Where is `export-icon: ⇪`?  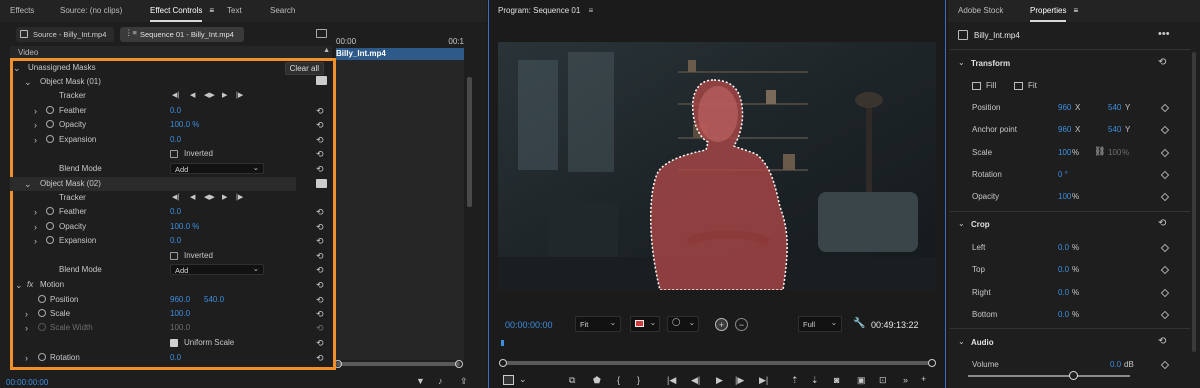 export-icon: ⇪ is located at coordinates (464, 381).